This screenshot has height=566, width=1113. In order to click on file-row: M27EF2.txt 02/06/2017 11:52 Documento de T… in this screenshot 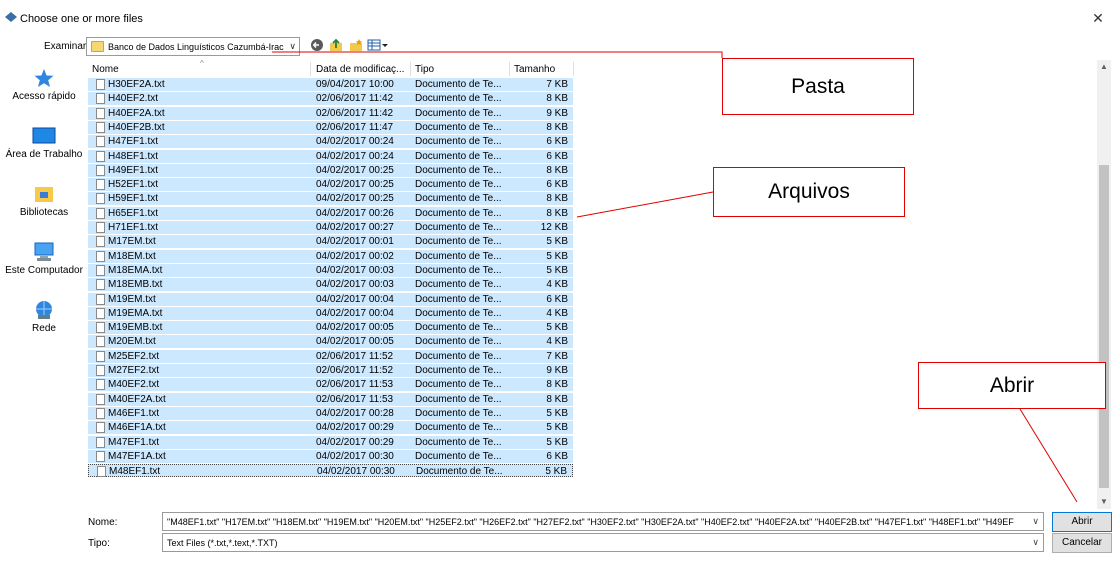, I will do `click(330, 370)`.